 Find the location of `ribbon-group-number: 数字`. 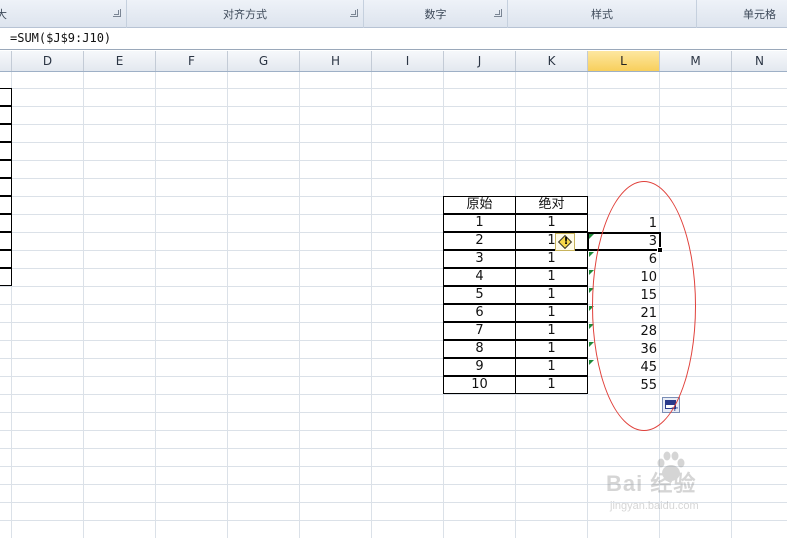

ribbon-group-number: 数字 is located at coordinates (436, 14).